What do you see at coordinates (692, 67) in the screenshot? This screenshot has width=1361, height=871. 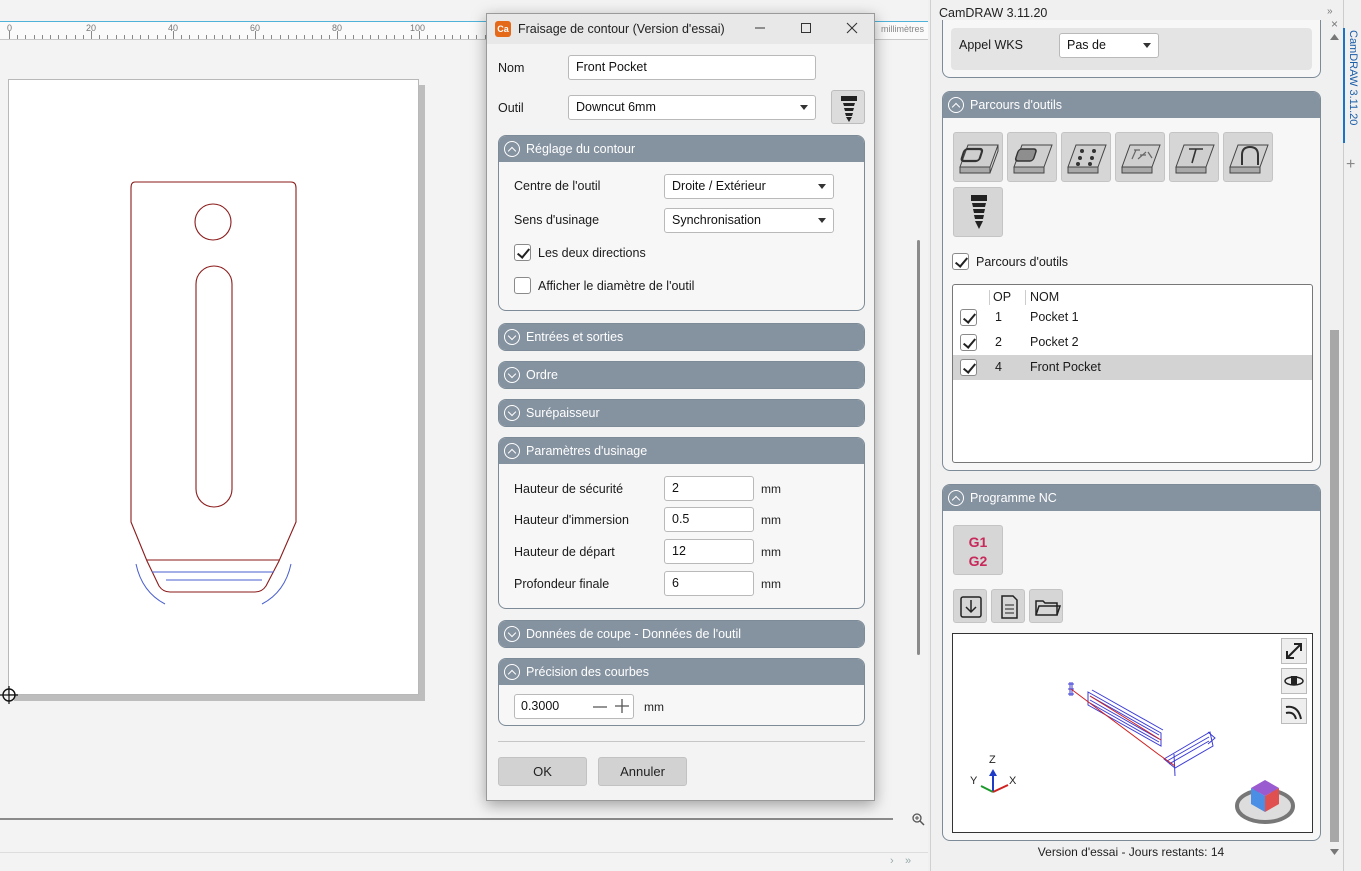 I see `name-input: Front Pocket` at bounding box center [692, 67].